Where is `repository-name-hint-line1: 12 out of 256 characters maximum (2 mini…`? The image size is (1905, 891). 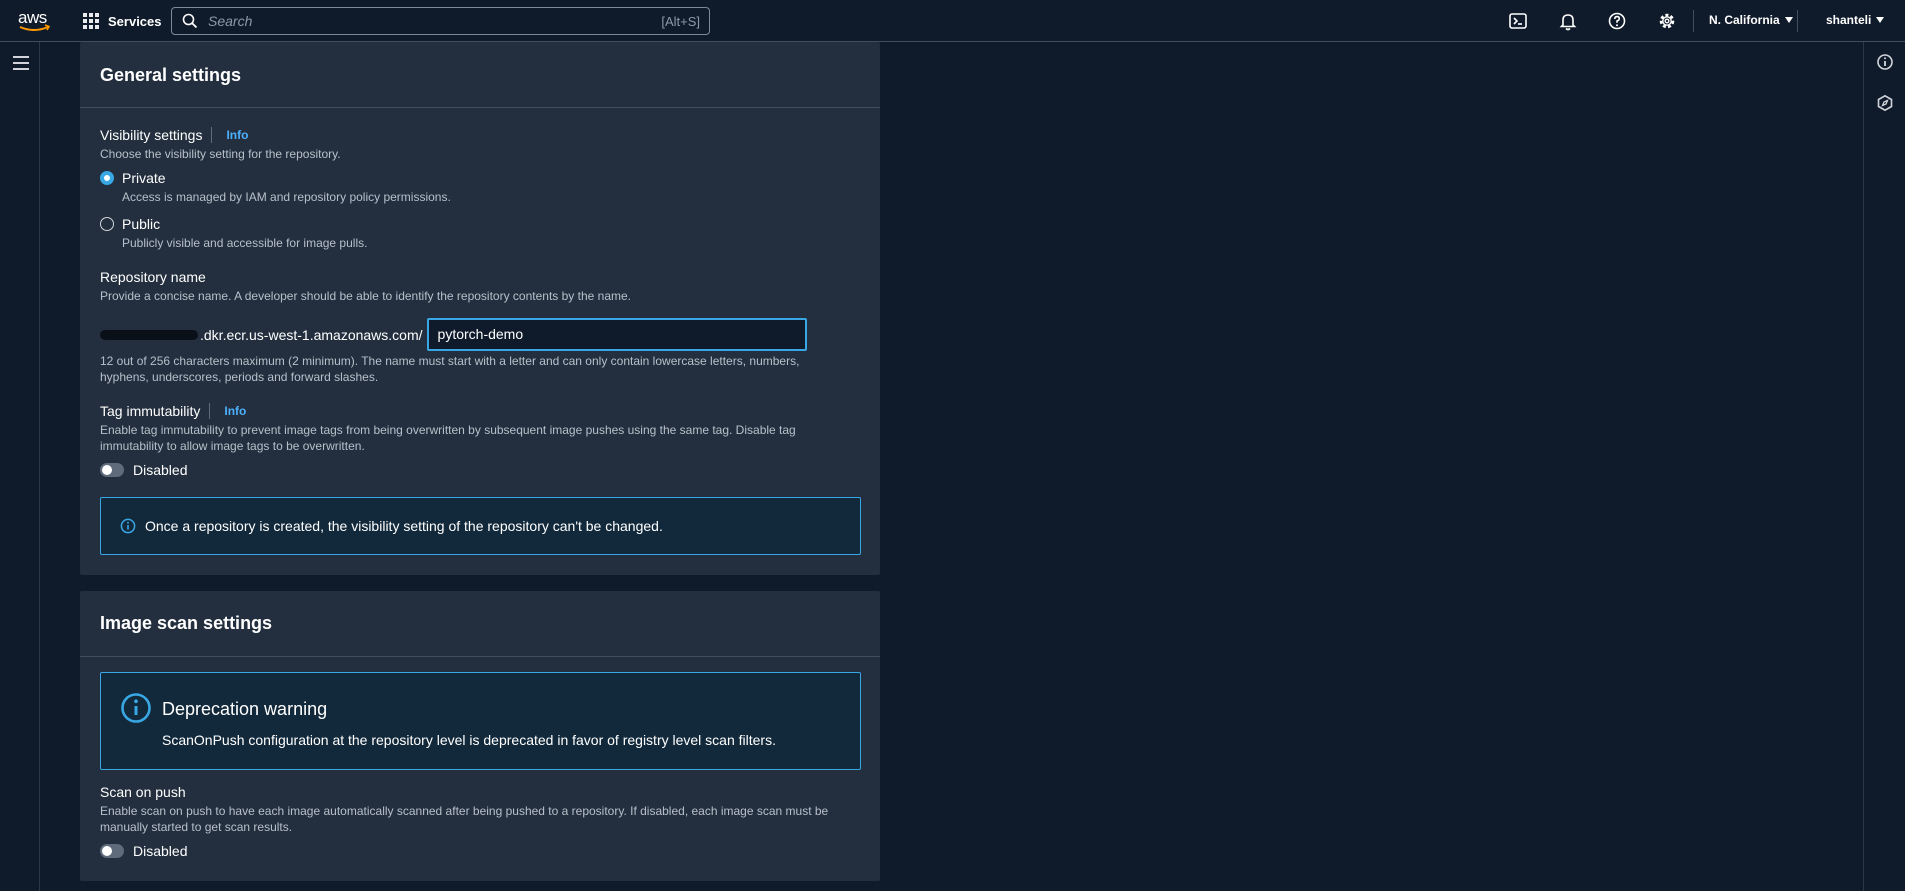
repository-name-hint-line1: 12 out of 256 characters maximum (2 mini… is located at coordinates (450, 361).